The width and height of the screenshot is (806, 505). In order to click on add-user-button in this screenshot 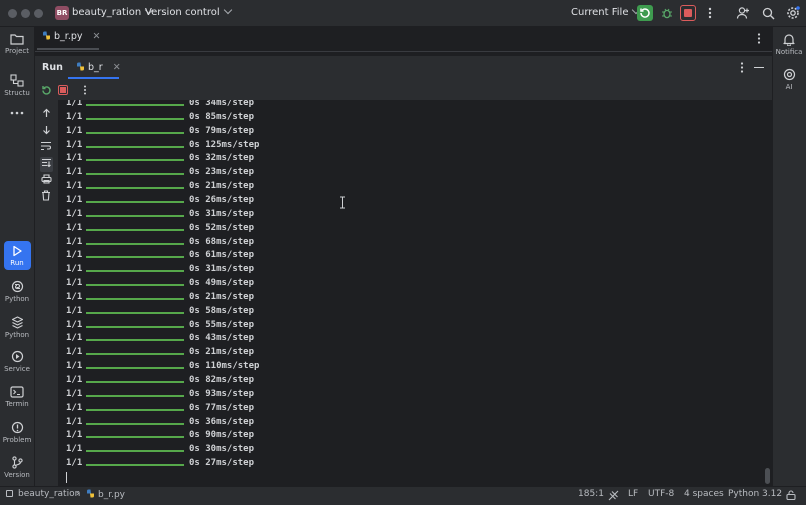, I will do `click(743, 13)`.